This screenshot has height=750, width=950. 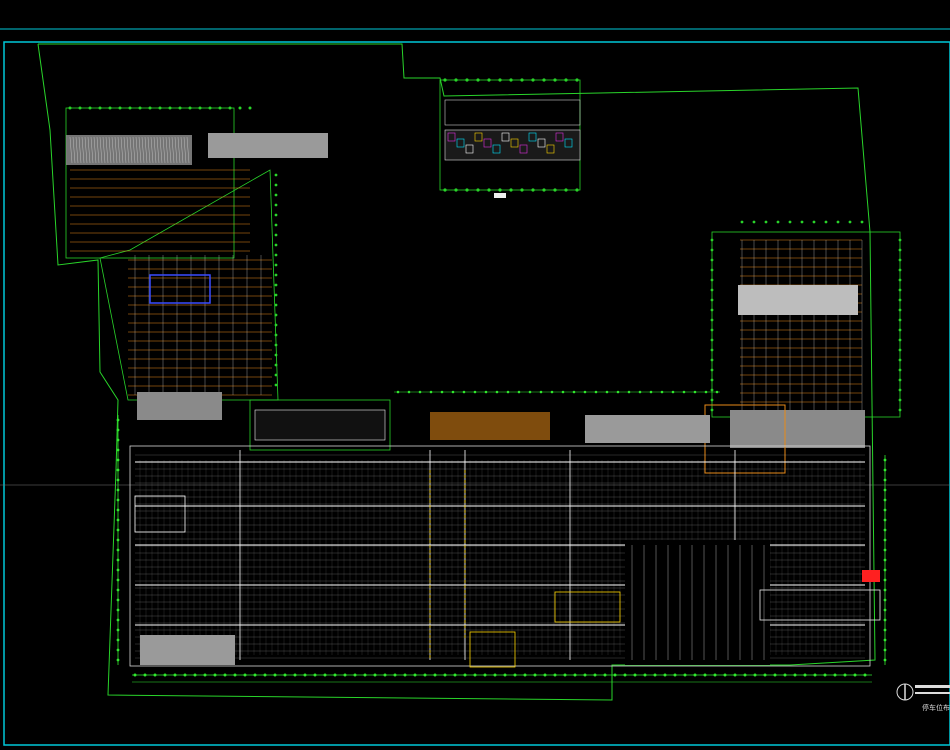 What do you see at coordinates (936, 708) in the screenshot?
I see `title-block-text: 停车位布置` at bounding box center [936, 708].